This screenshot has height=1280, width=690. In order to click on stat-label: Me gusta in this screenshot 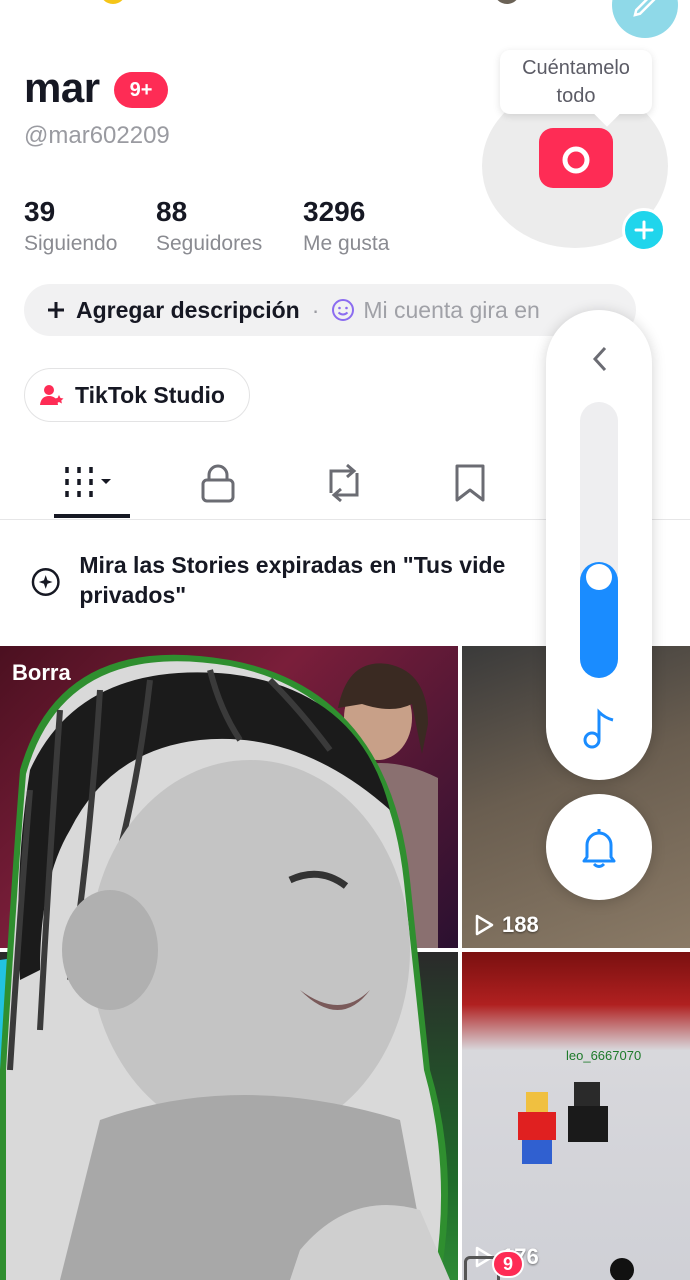, I will do `click(346, 243)`.